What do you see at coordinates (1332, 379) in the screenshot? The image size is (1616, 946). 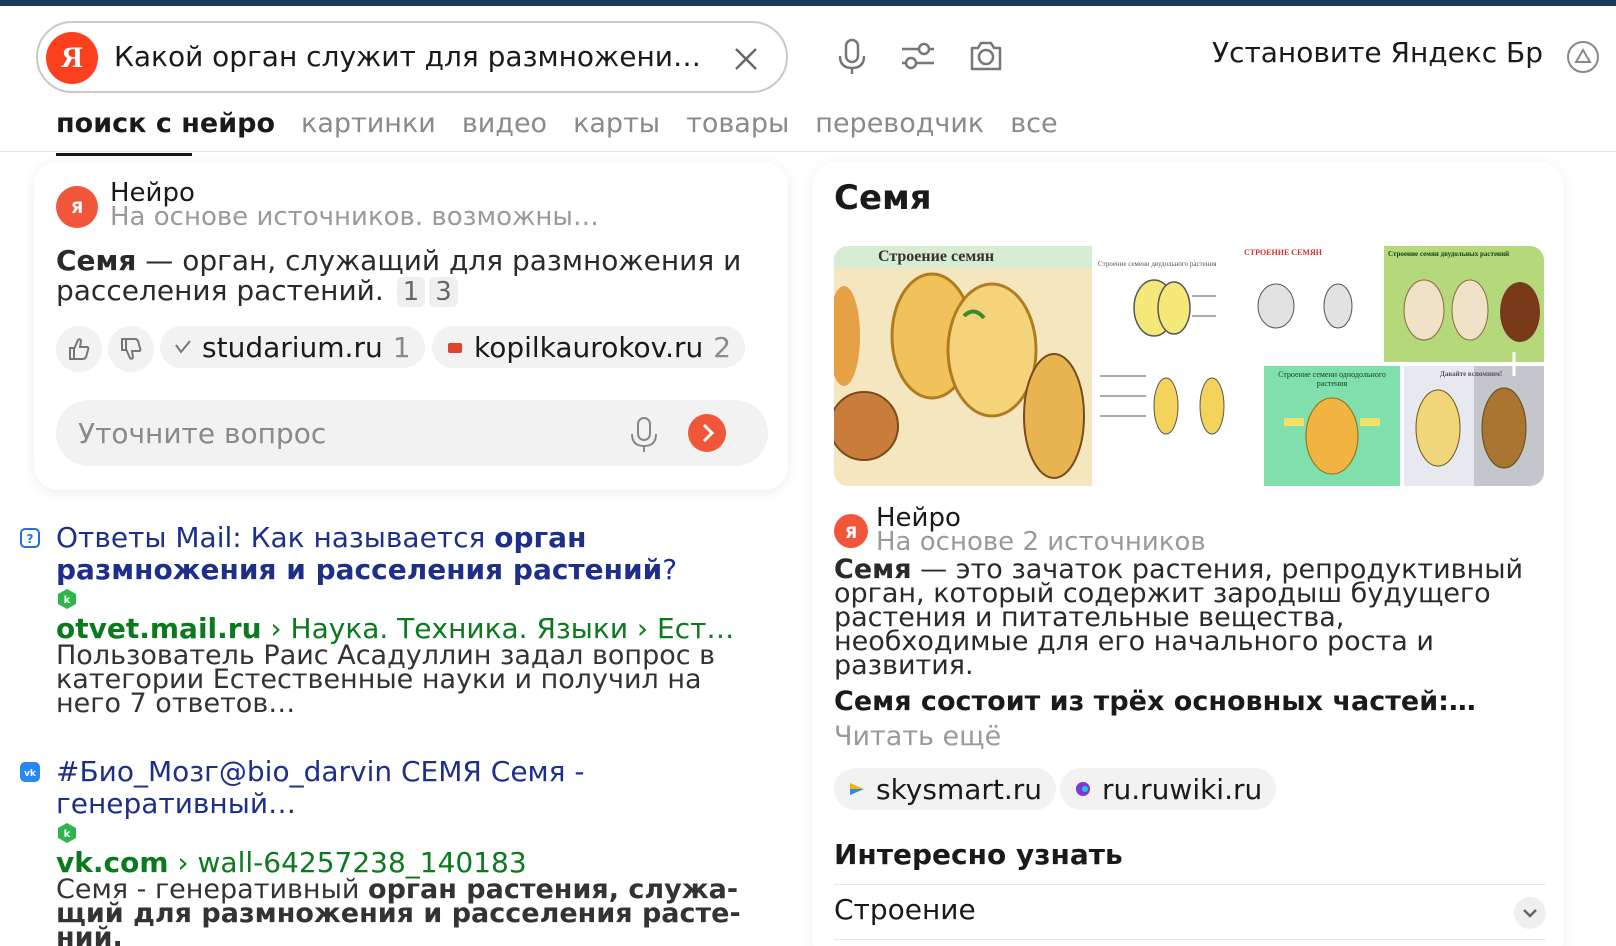 I see `image-caption: Строение семени однодольного растения` at bounding box center [1332, 379].